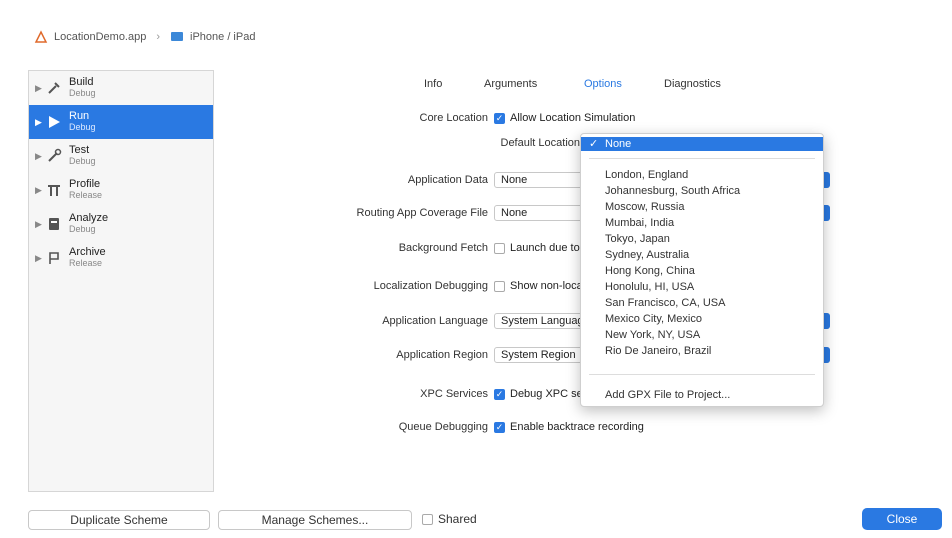  I want to click on allow-location-simulation-checkbox: ✓ Allow Location Simulation, so click(564, 118).